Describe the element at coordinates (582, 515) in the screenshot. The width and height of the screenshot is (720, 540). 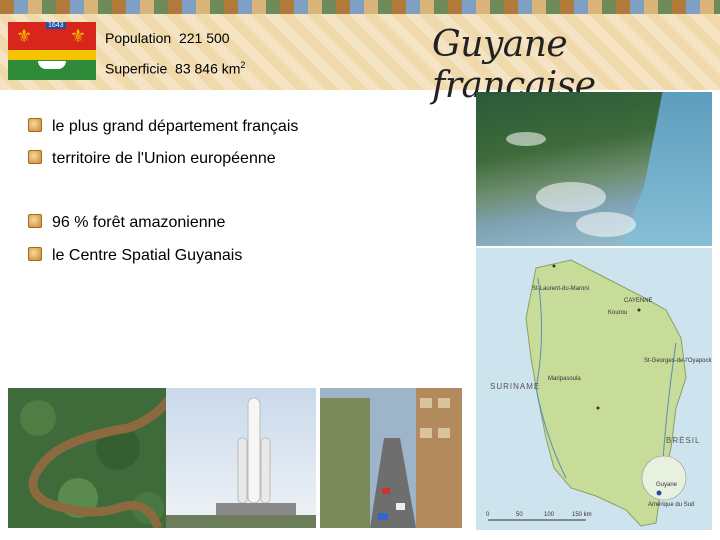
I see `map-scale-label: 150 km` at that location.